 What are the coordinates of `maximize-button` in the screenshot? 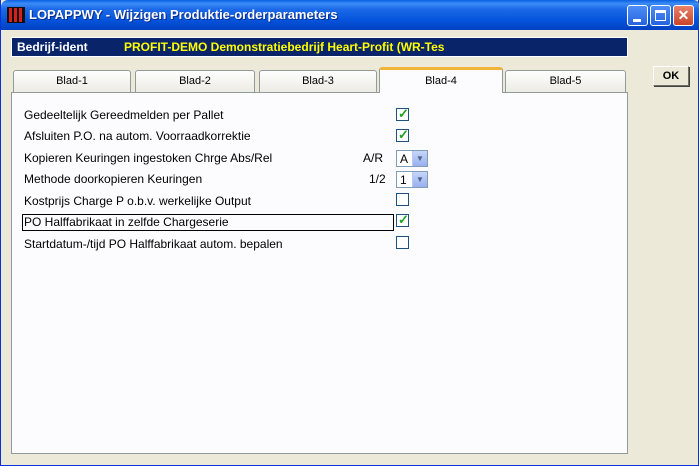 It's located at (660, 15).